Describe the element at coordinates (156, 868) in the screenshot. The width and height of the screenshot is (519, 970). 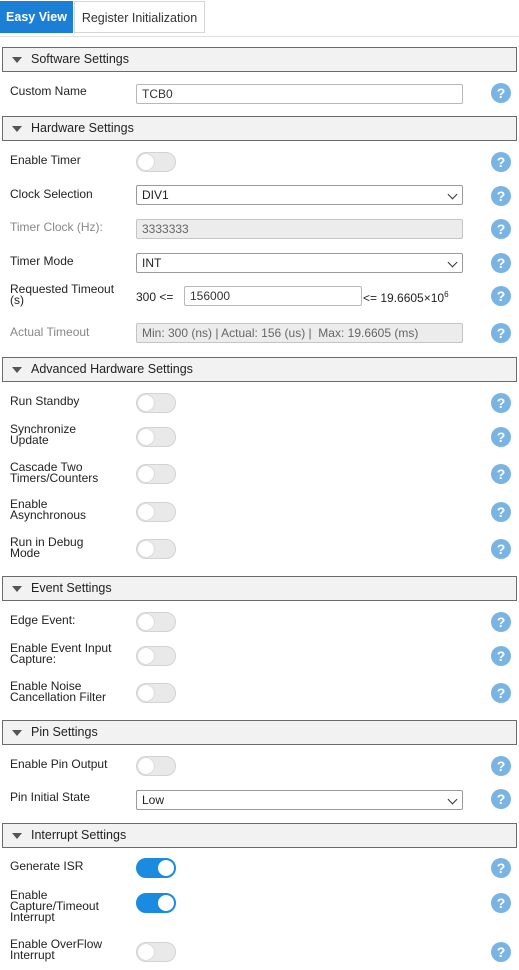
I see `generate-isr-toggle` at that location.